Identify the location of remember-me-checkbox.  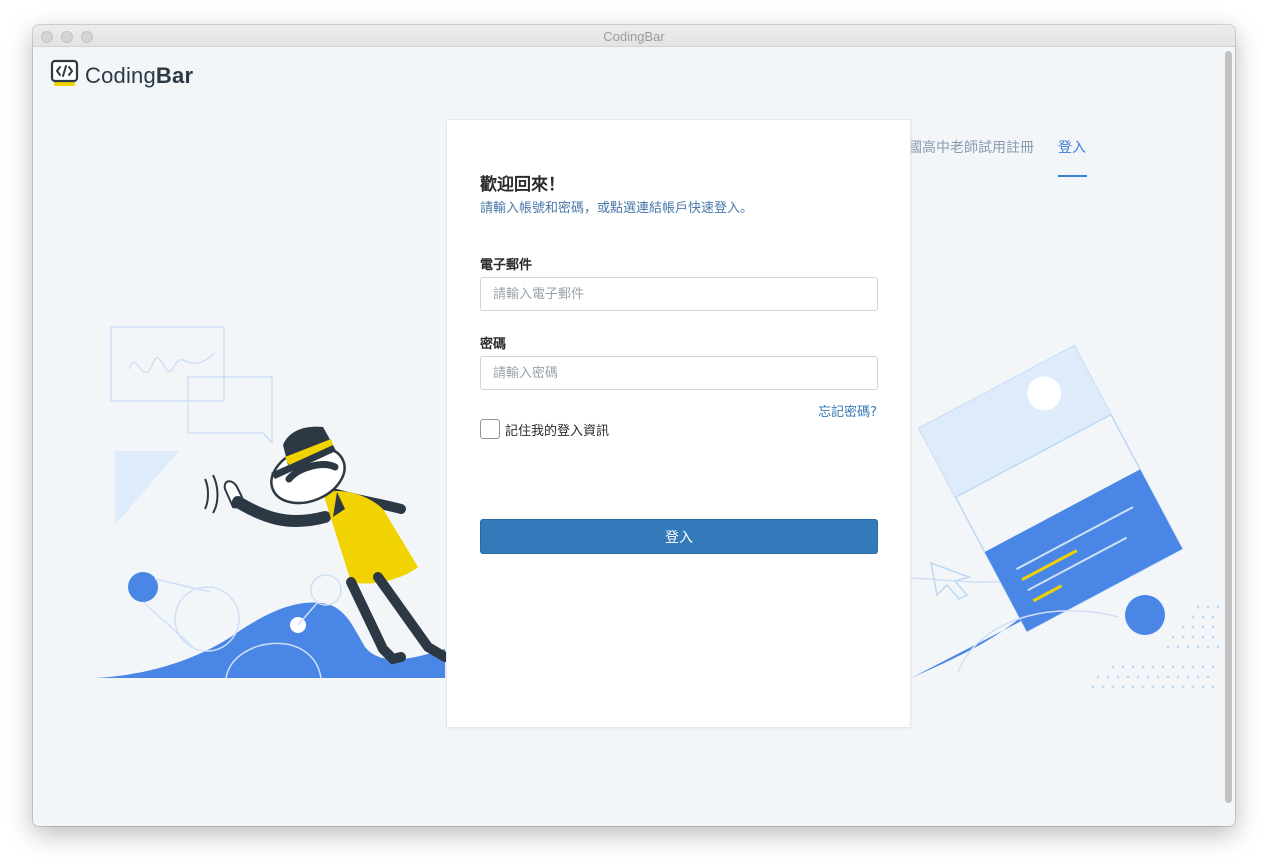
(490, 429).